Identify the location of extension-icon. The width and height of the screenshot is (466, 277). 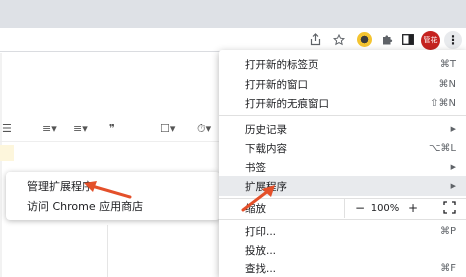
(364, 39).